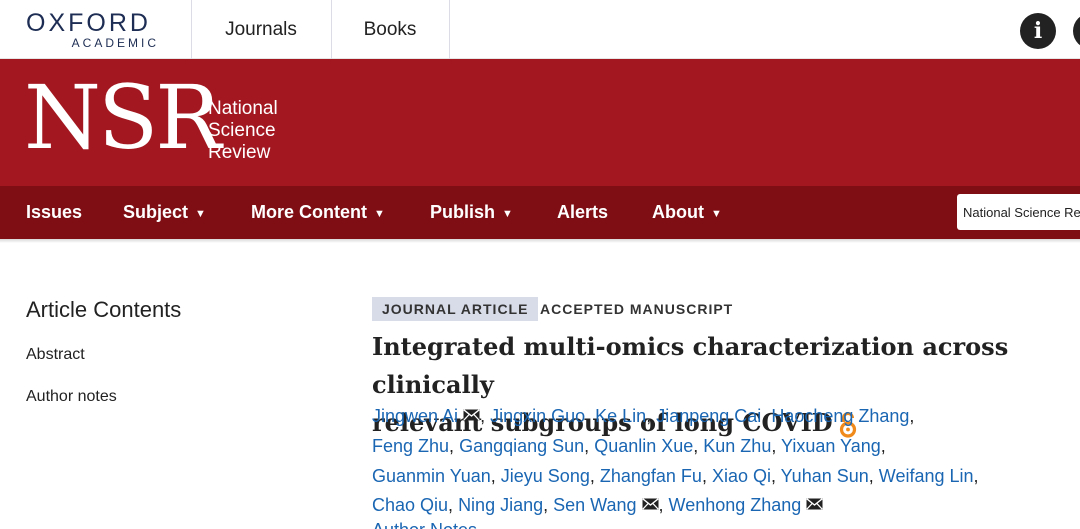 The width and height of the screenshot is (1080, 529). I want to click on article-status-label: ACCEPTED MANUSCRIPT, so click(637, 309).